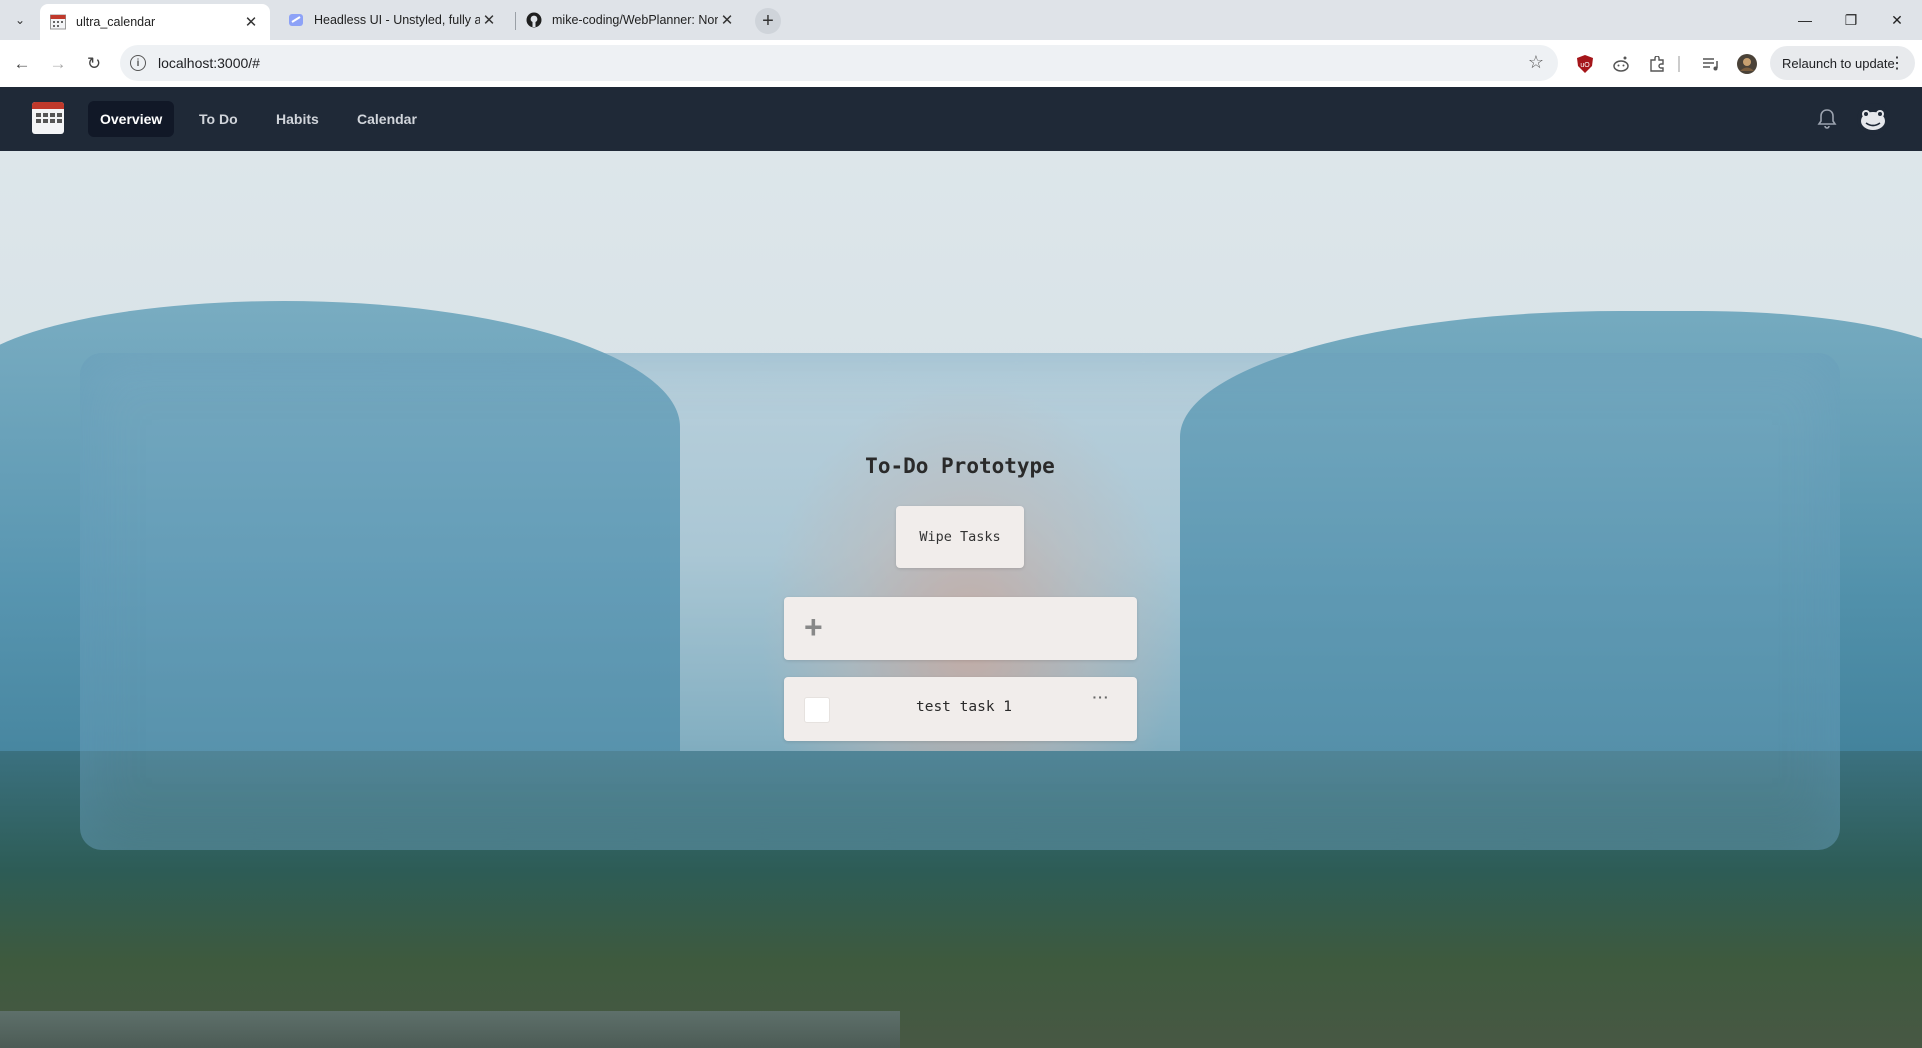 The height and width of the screenshot is (1048, 1922). What do you see at coordinates (1897, 63) in the screenshot?
I see `browser-menu-icon: ⋮` at bounding box center [1897, 63].